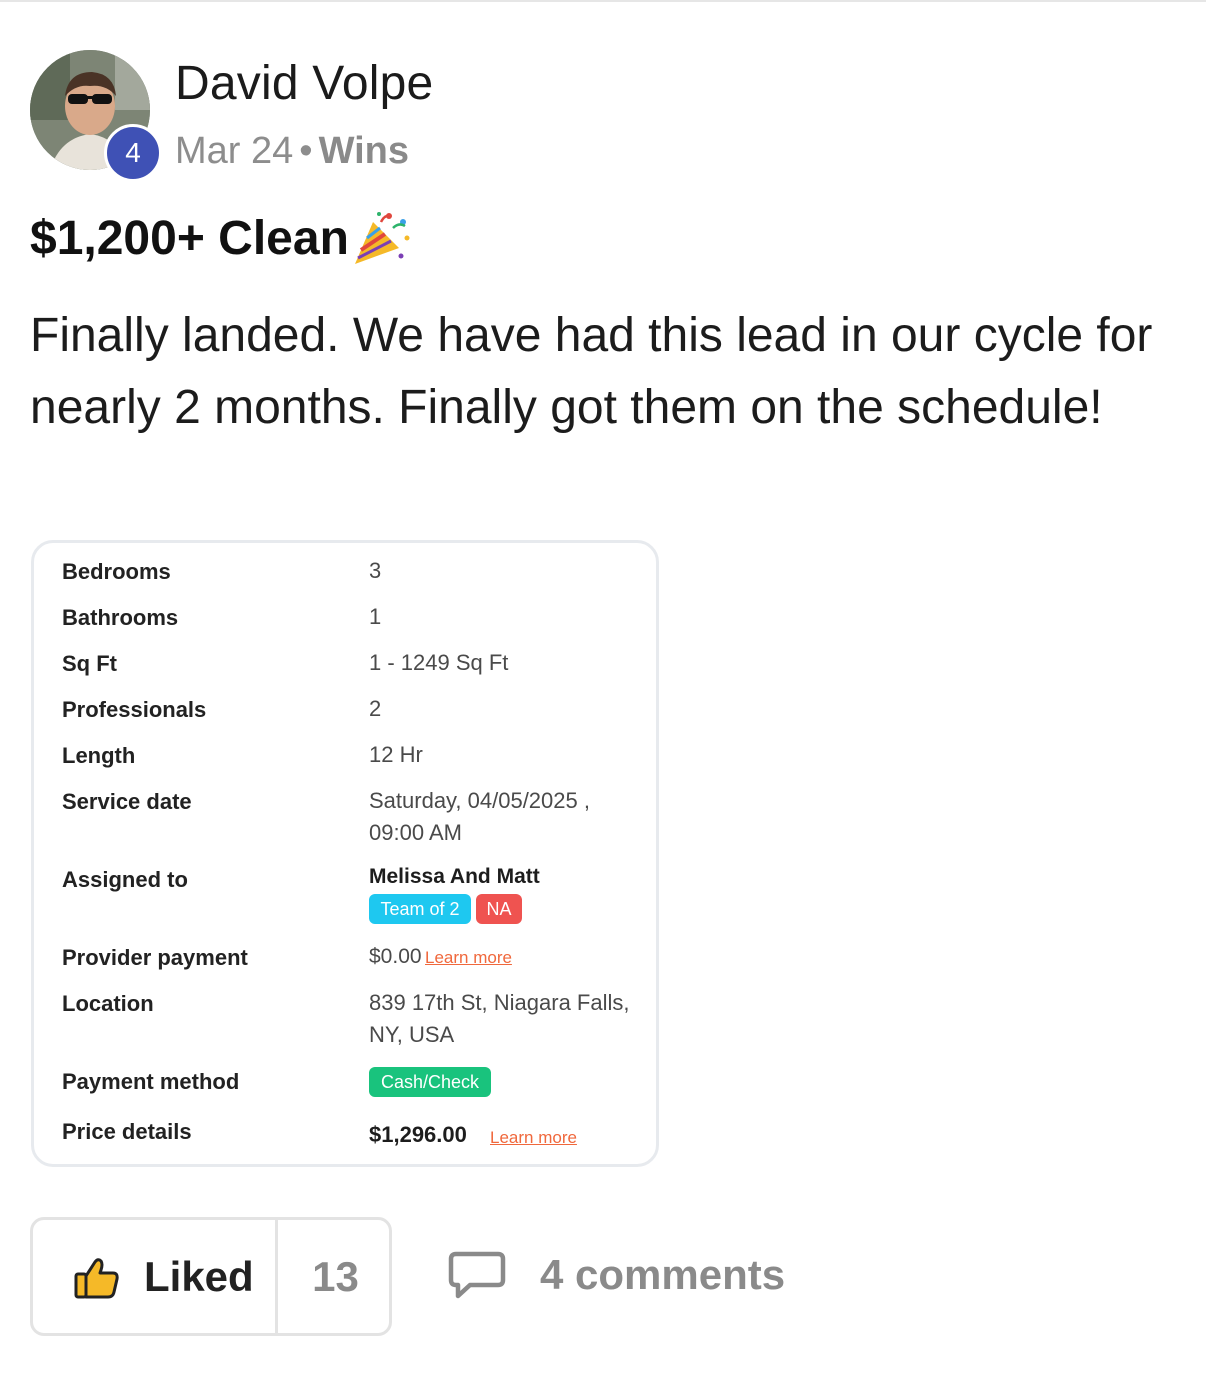 Image resolution: width=1206 pixels, height=1377 pixels. Describe the element at coordinates (499, 909) in the screenshot. I see `na-tag: NA` at that location.